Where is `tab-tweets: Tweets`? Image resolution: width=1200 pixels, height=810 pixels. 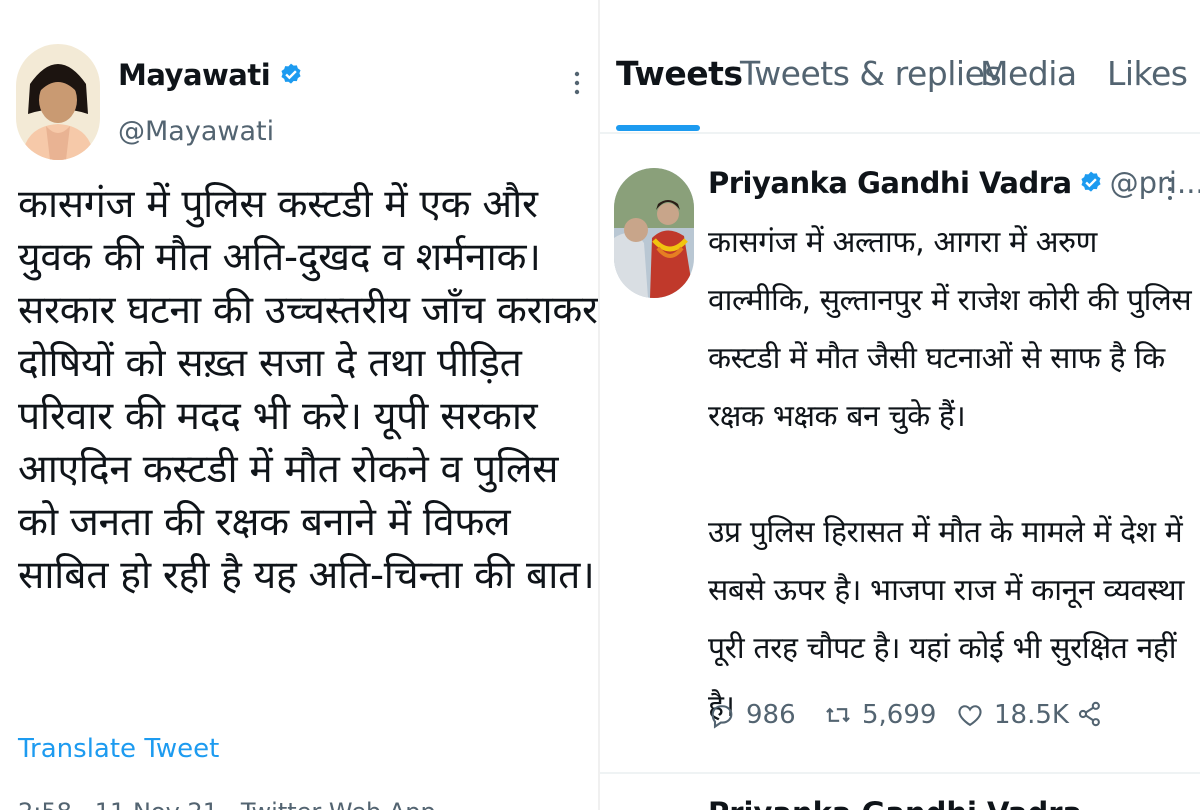 tab-tweets: Tweets is located at coordinates (679, 73).